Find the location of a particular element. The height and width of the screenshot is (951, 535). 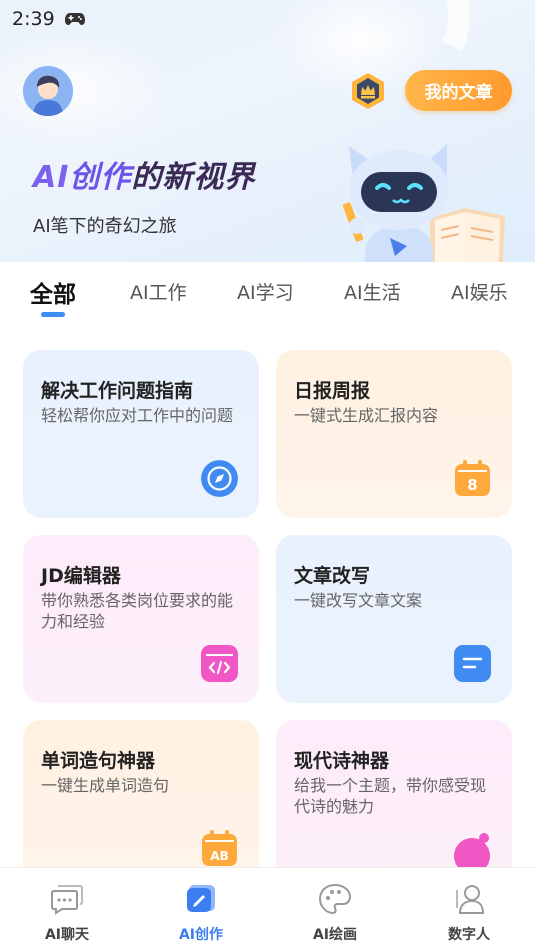

card-jd-editor: JD编辑器 带你熟悉各类岗位要求的能力和经验 is located at coordinates (141, 619).